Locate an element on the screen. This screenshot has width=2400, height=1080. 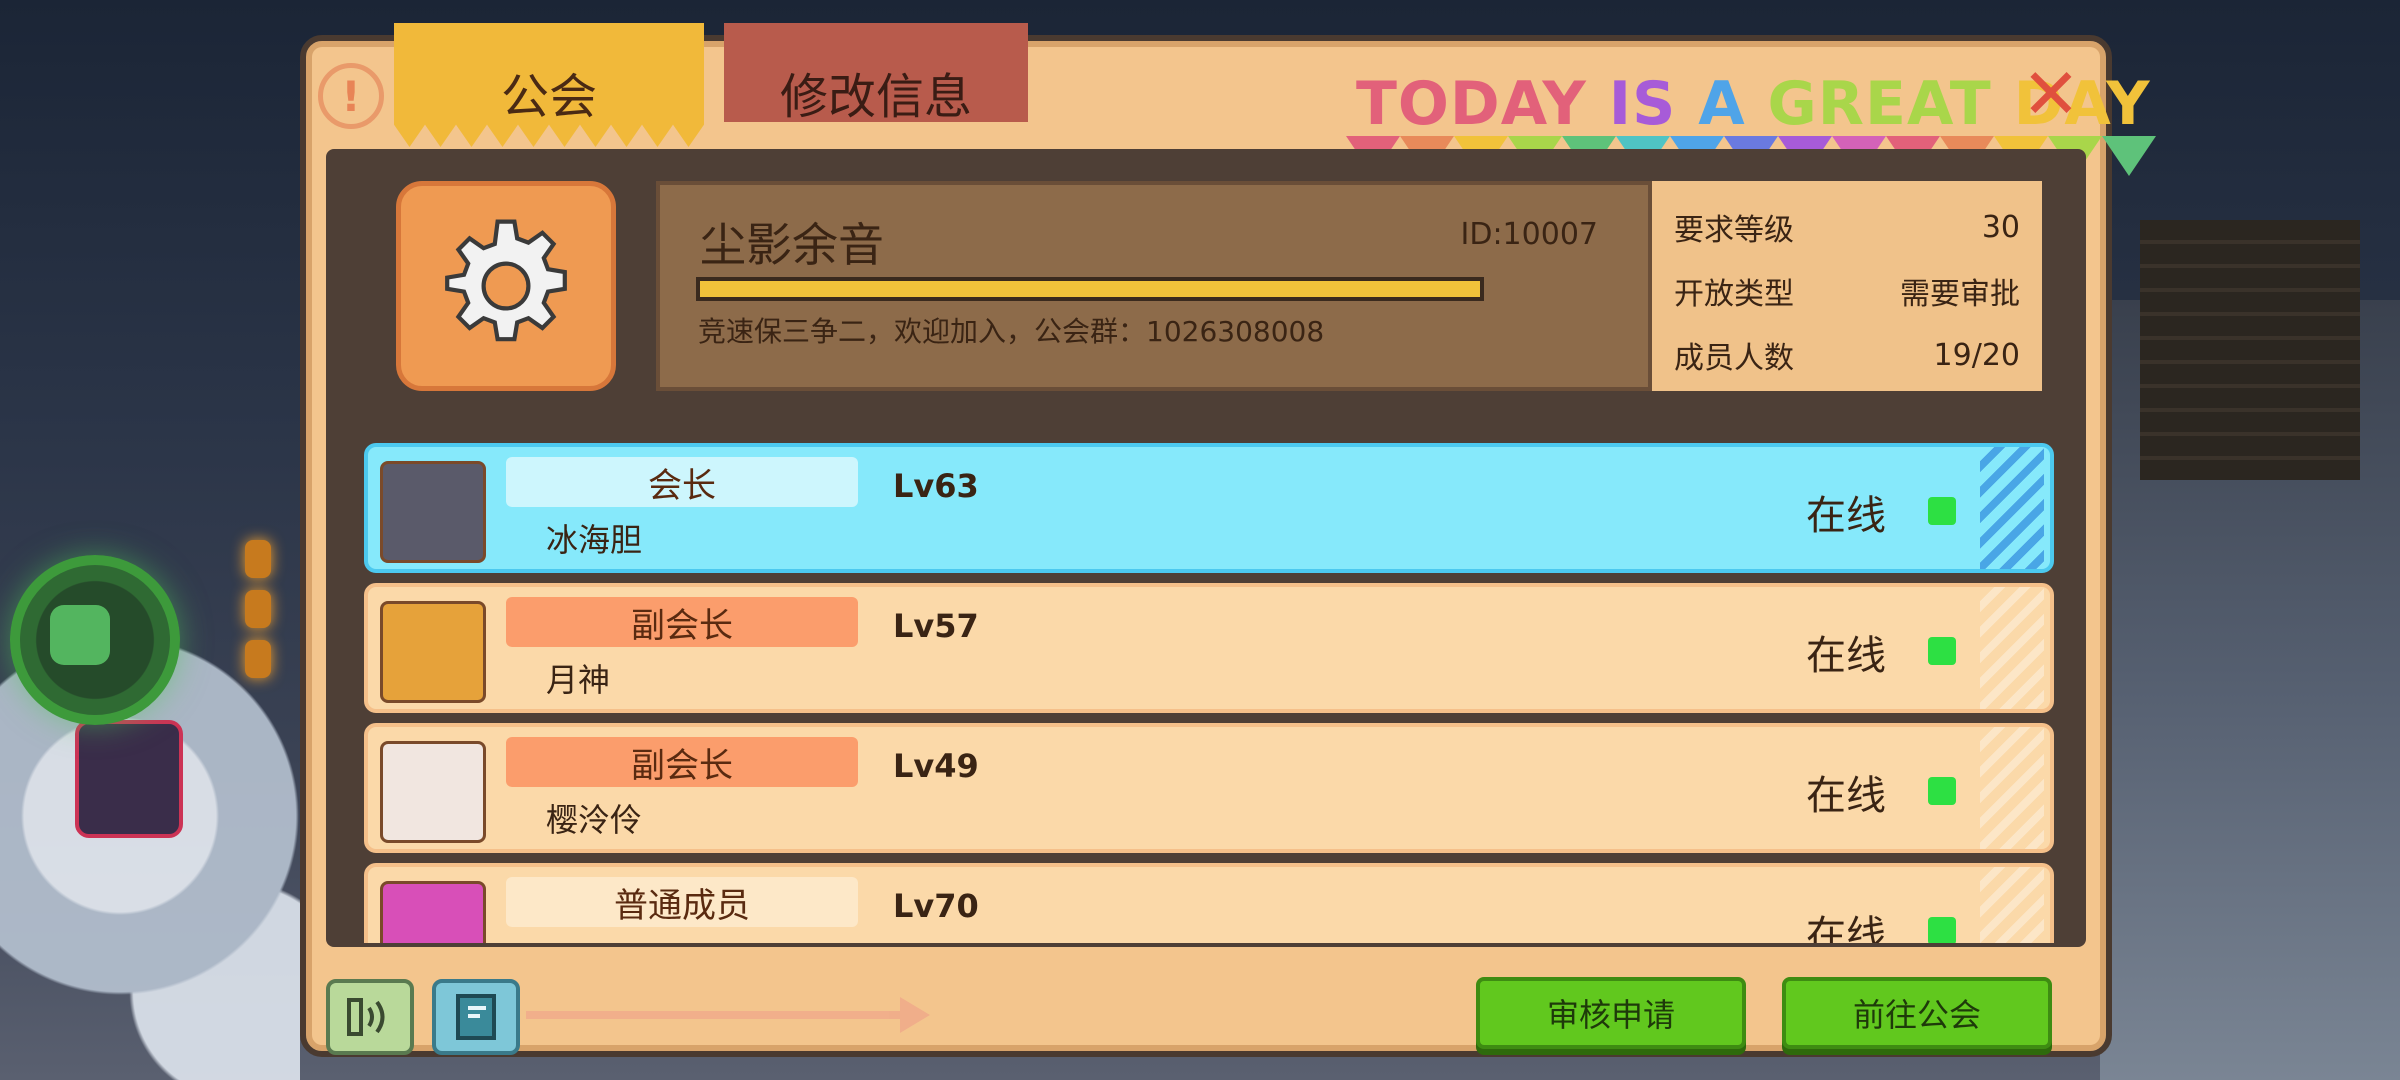
review-applications-button: 审核申请 is located at coordinates (1611, 1013).